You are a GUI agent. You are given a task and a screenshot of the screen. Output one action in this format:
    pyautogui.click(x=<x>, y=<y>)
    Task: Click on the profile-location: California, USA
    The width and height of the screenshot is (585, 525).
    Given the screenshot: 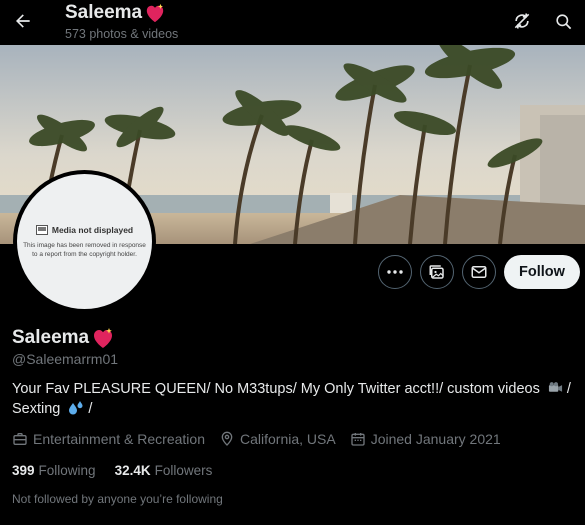 What is the action you would take?
    pyautogui.click(x=277, y=439)
    